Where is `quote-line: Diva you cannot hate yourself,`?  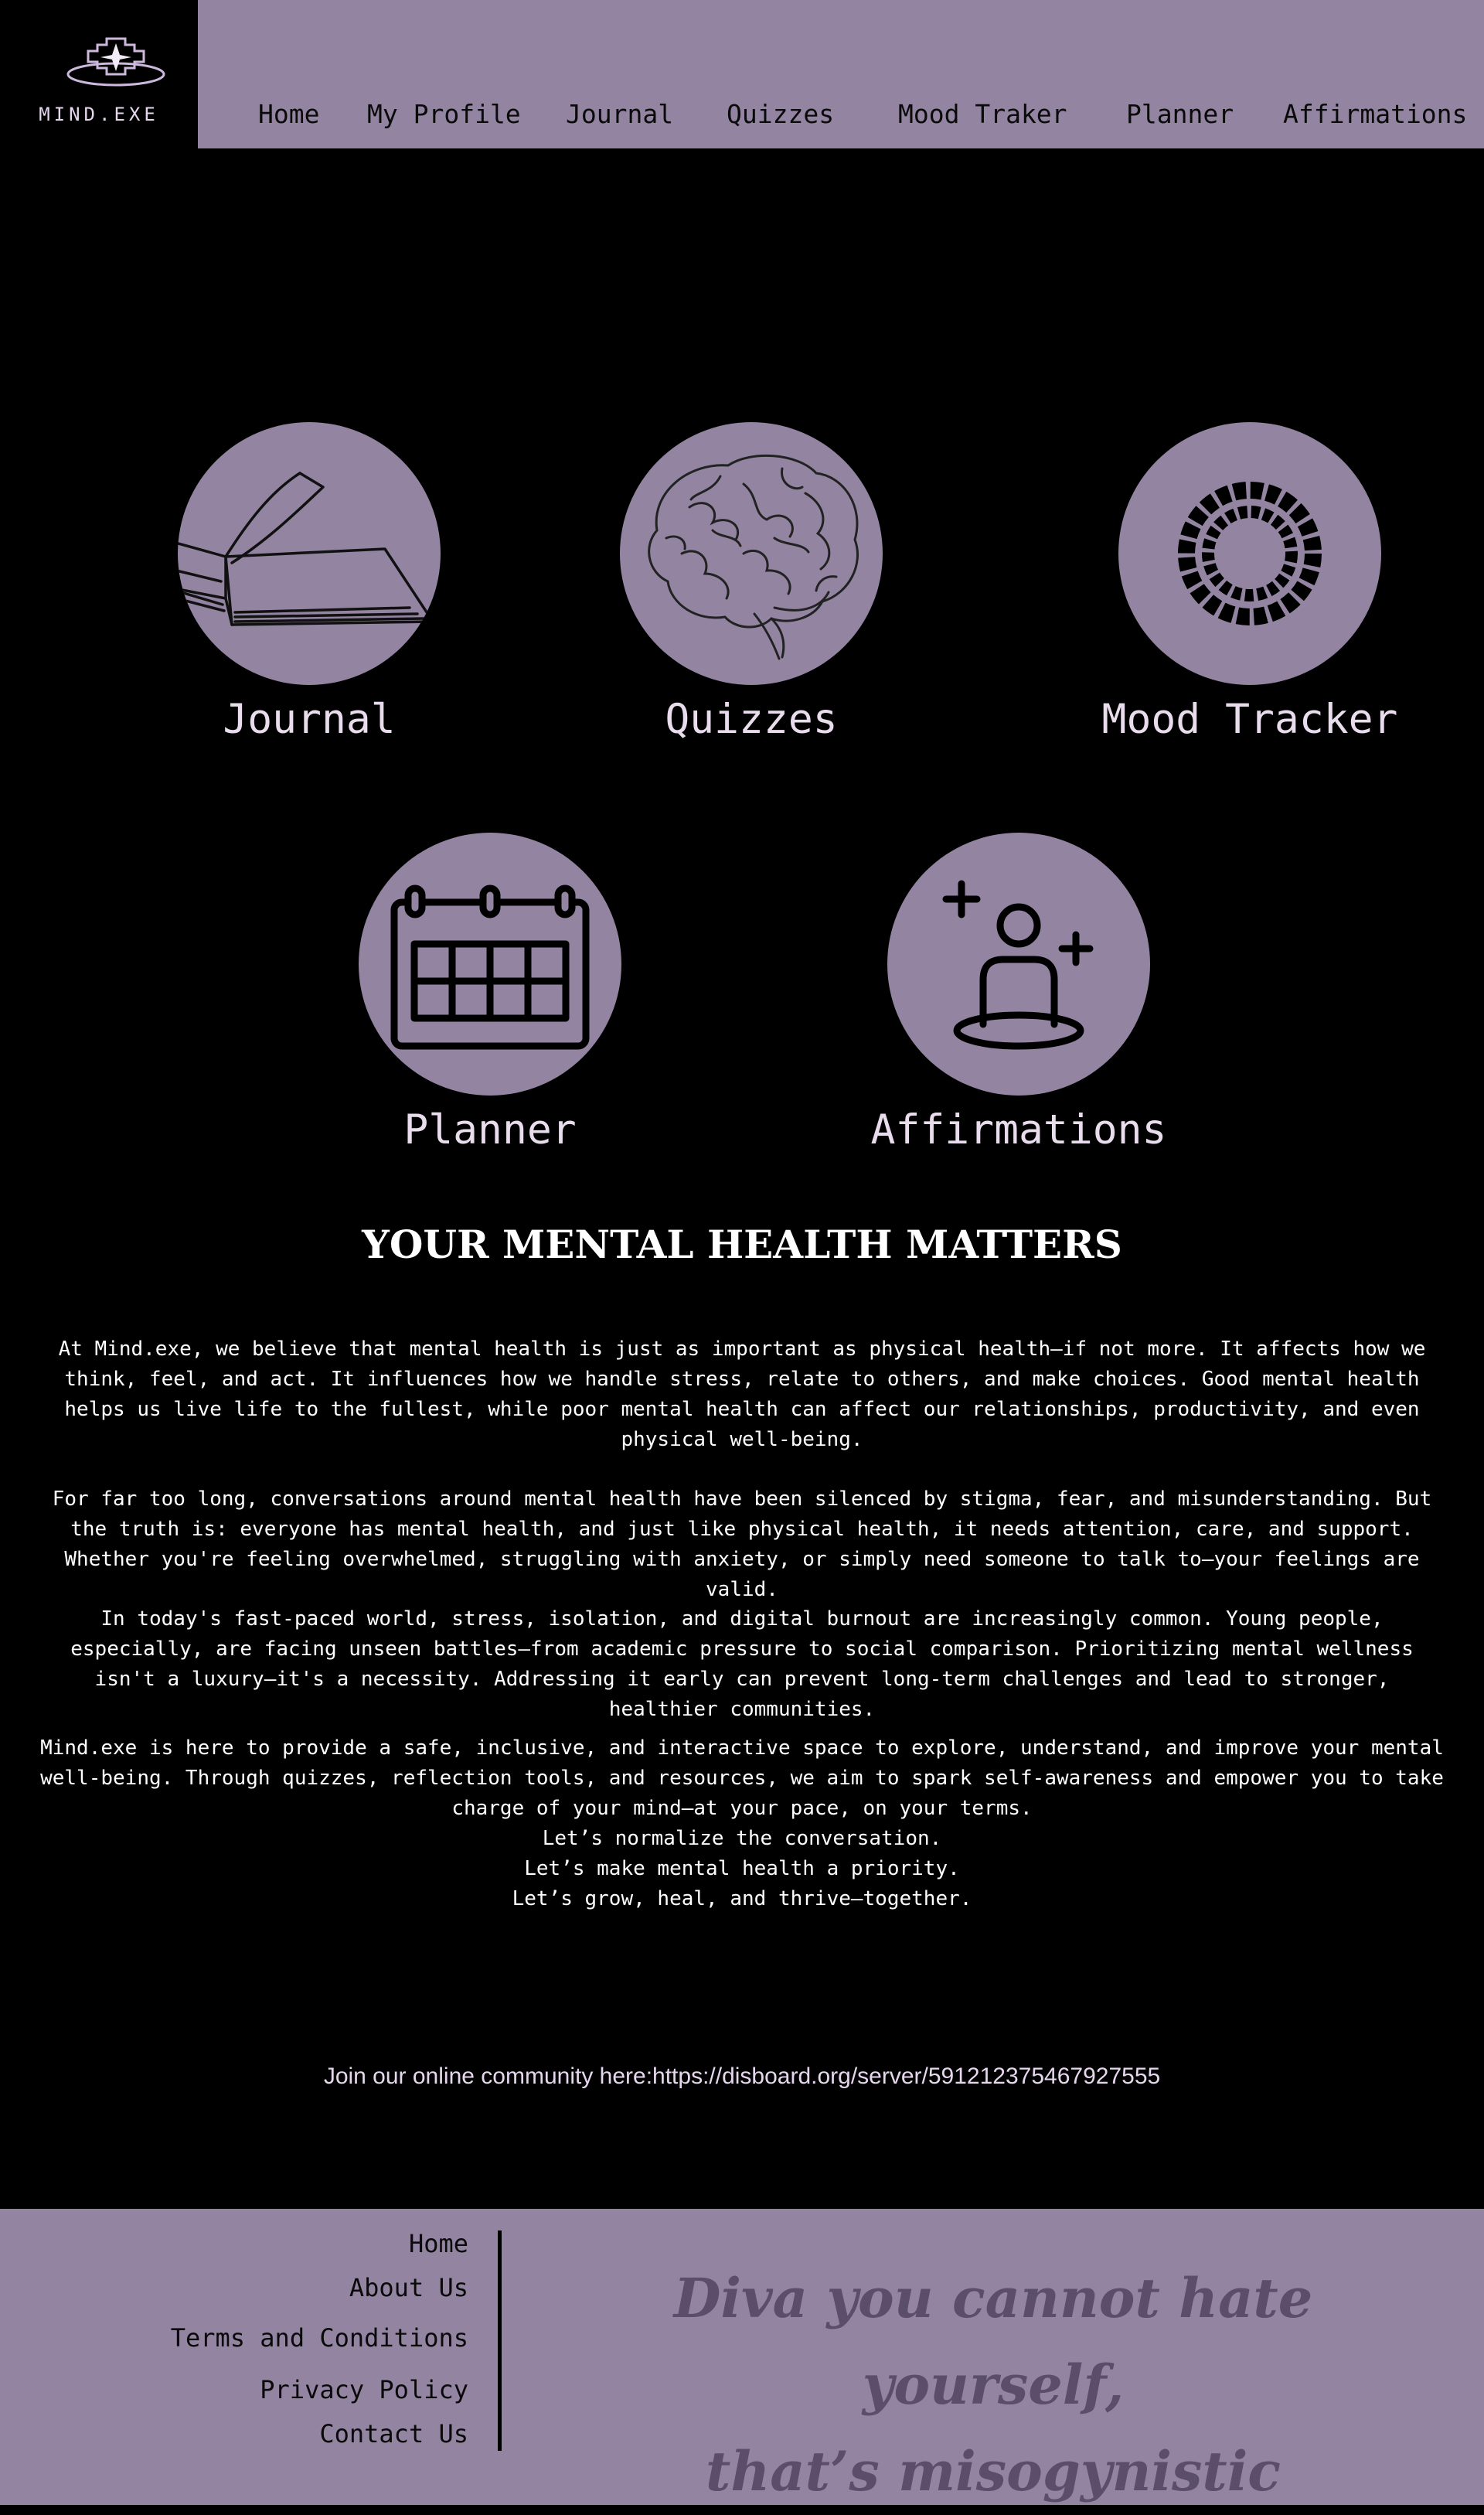
quote-line: Diva you cannot hate yourself, is located at coordinates (993, 2341).